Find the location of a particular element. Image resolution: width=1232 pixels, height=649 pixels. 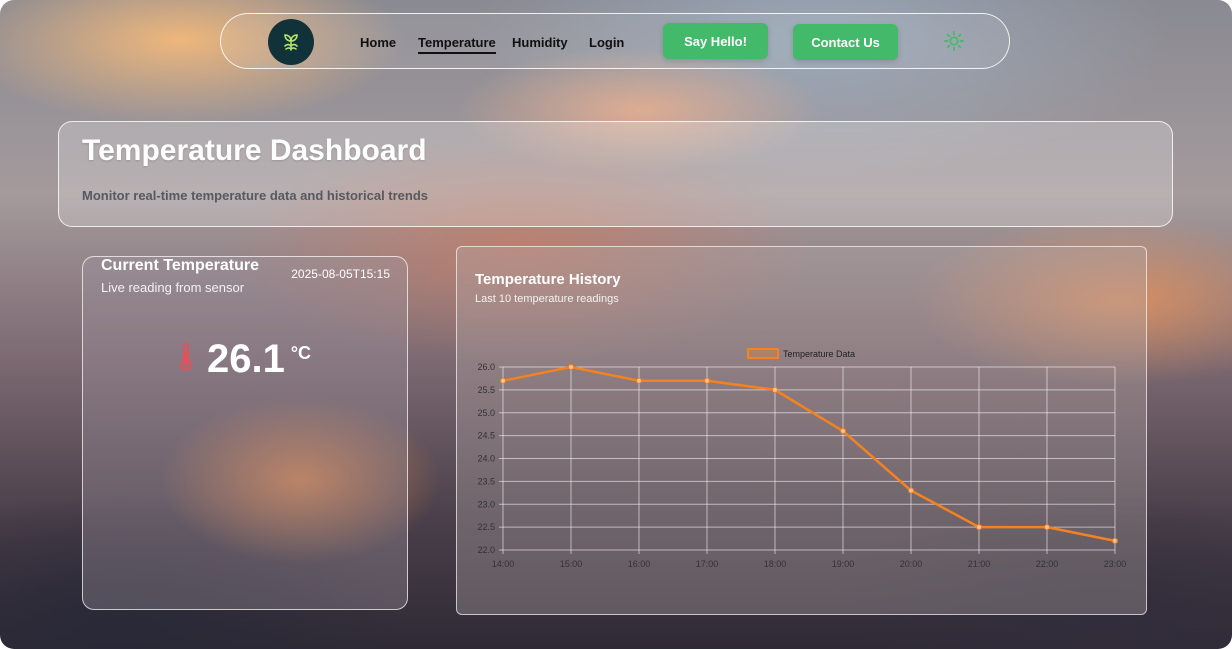

temperature-reading: 26.1 °C is located at coordinates (245, 359).